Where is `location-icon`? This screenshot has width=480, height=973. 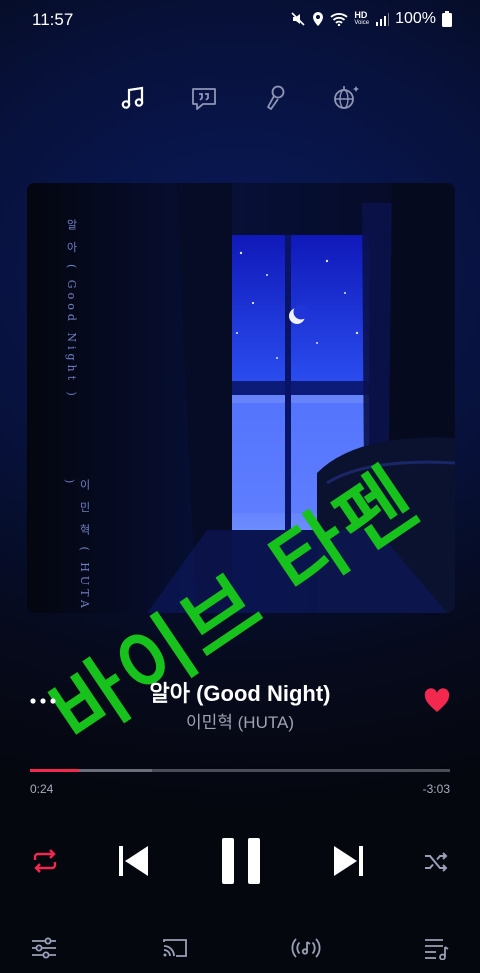
location-icon is located at coordinates (318, 19).